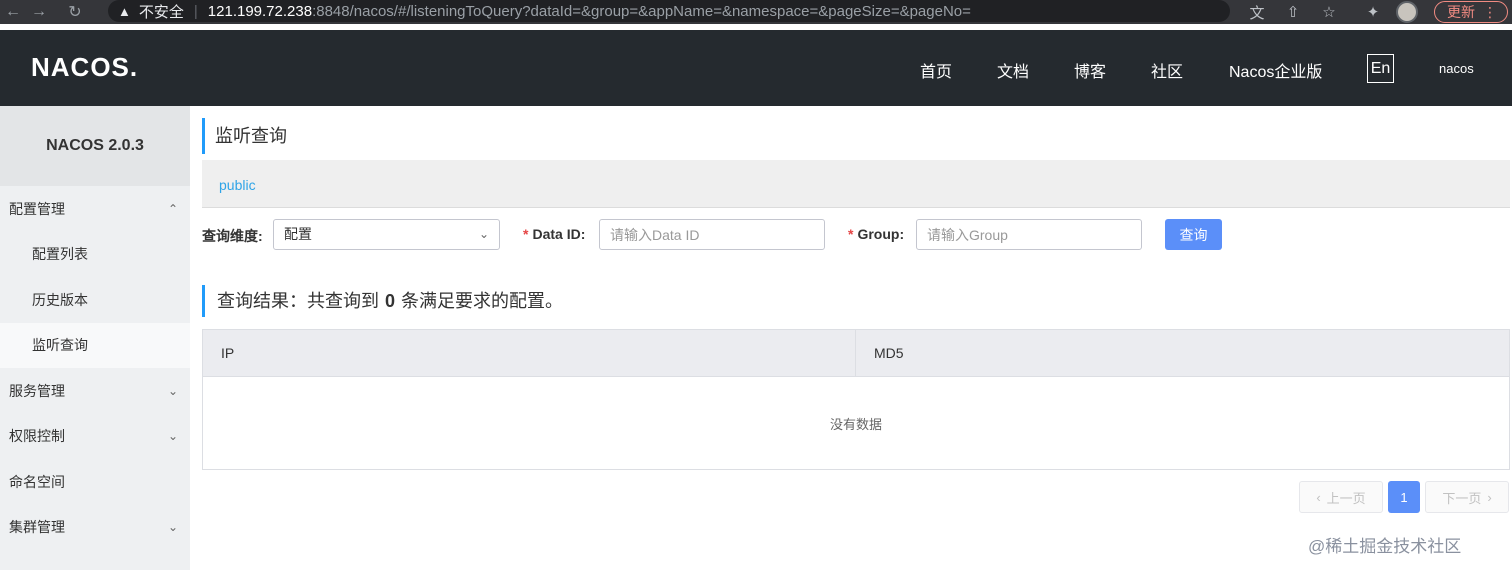  I want to click on result-summary: 查询结果：共查询到 0 条满足要求的配置。, so click(382, 301).